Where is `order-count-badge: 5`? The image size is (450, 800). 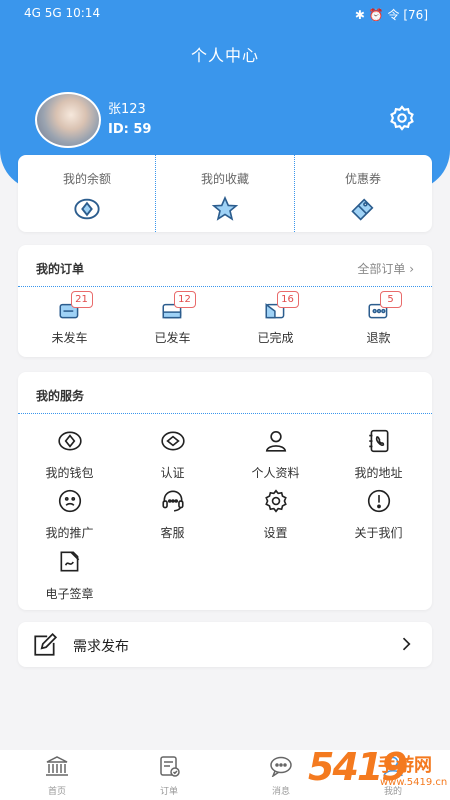
order-count-badge: 5 is located at coordinates (390, 299).